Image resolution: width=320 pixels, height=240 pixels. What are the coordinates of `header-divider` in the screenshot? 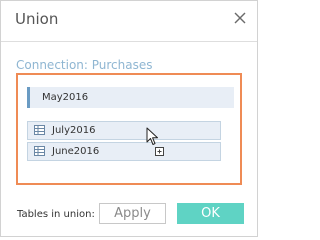 It's located at (129, 41).